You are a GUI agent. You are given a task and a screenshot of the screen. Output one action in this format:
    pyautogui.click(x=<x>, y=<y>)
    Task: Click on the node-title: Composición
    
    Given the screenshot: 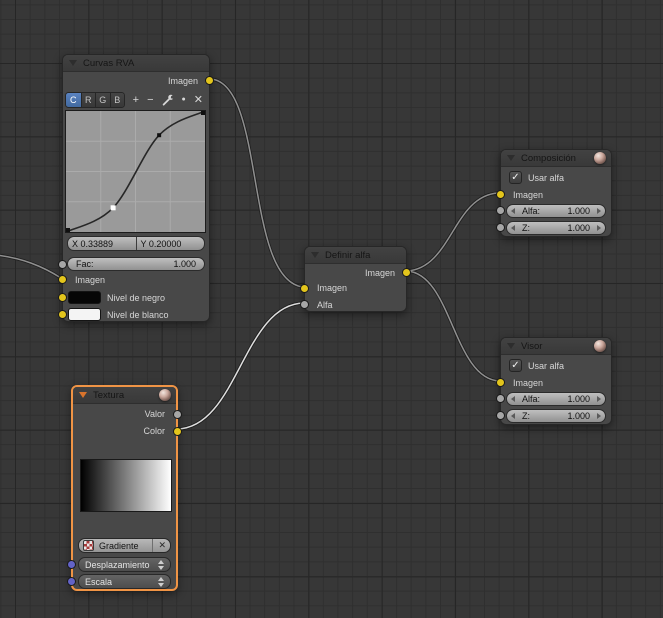 What is the action you would take?
    pyautogui.click(x=548, y=158)
    